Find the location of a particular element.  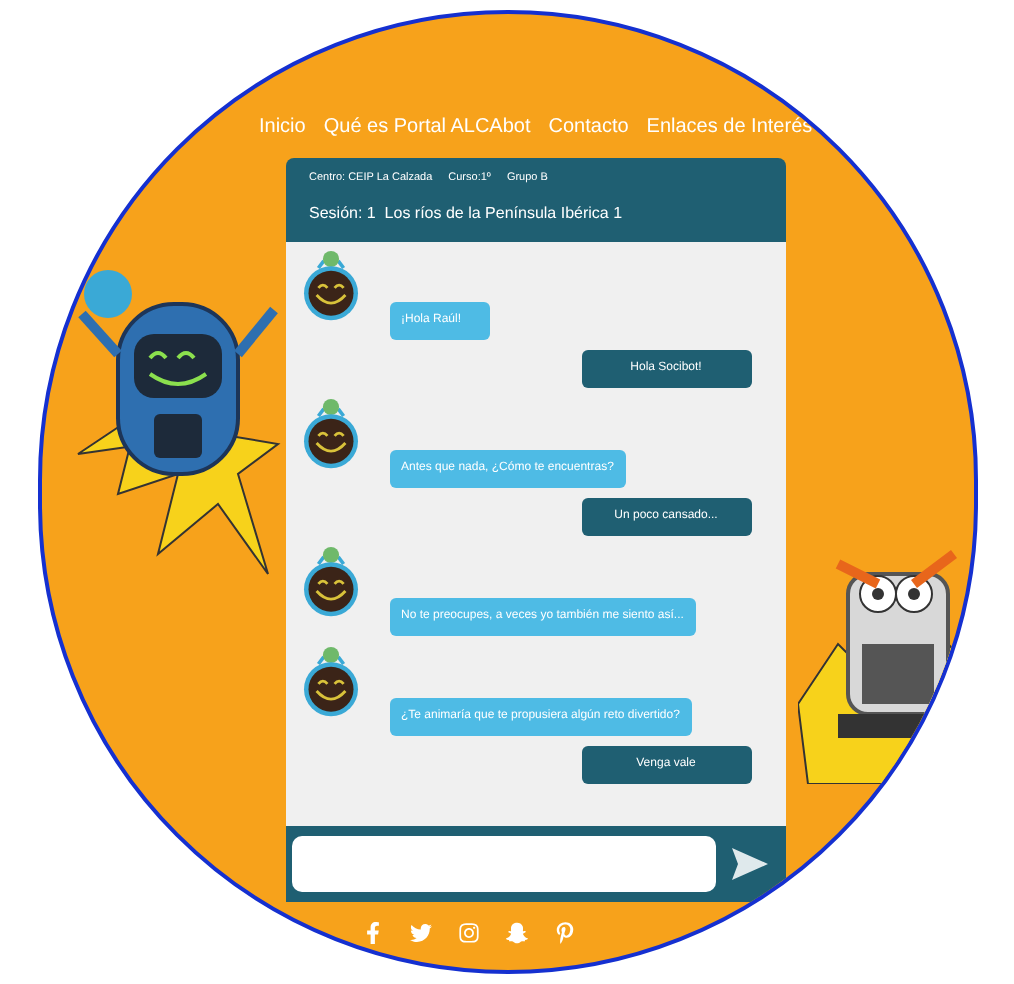

nav-link: Inicio is located at coordinates (282, 128).